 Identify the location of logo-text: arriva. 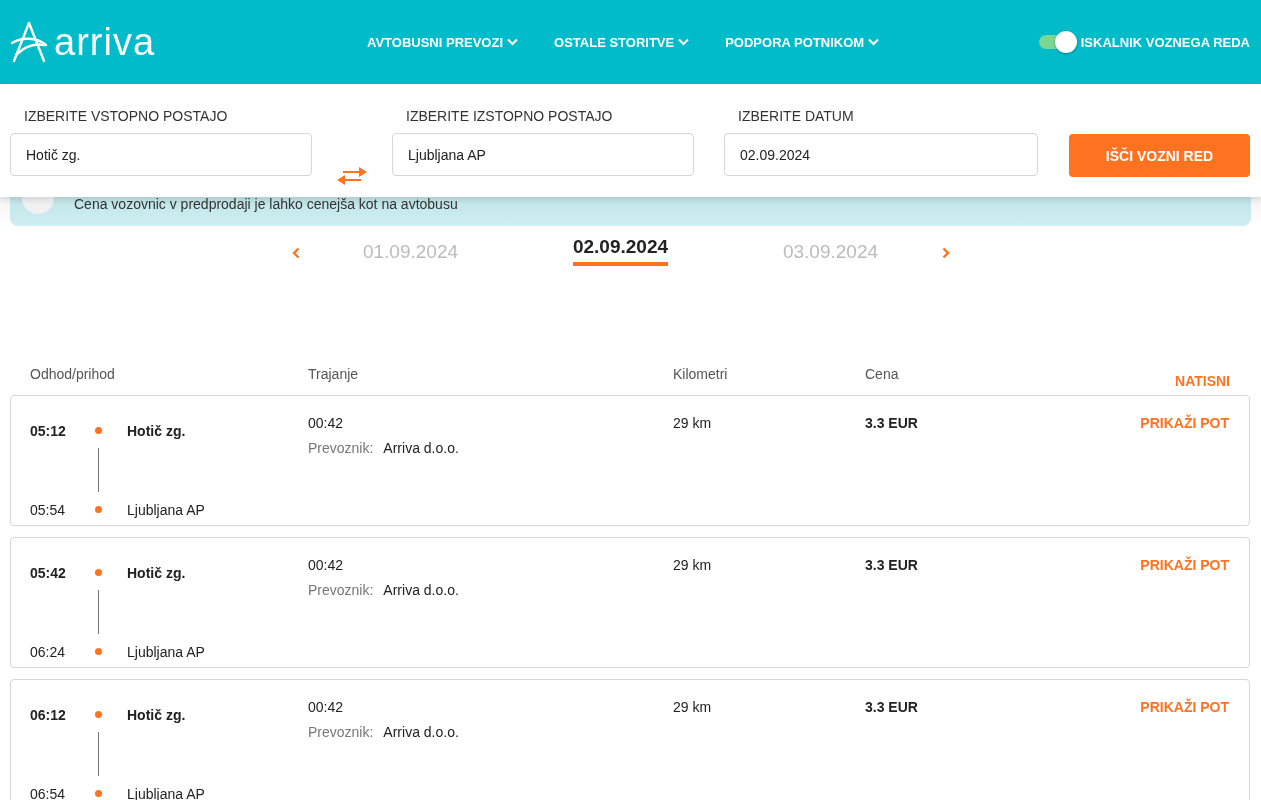
(105, 42).